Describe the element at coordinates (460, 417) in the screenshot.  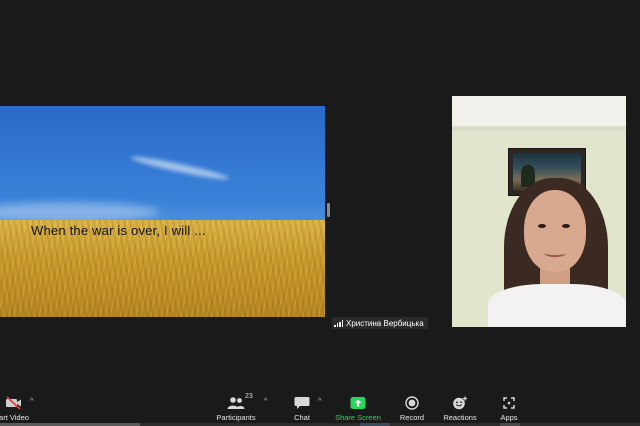
I see `reactions-label: Reactions` at that location.